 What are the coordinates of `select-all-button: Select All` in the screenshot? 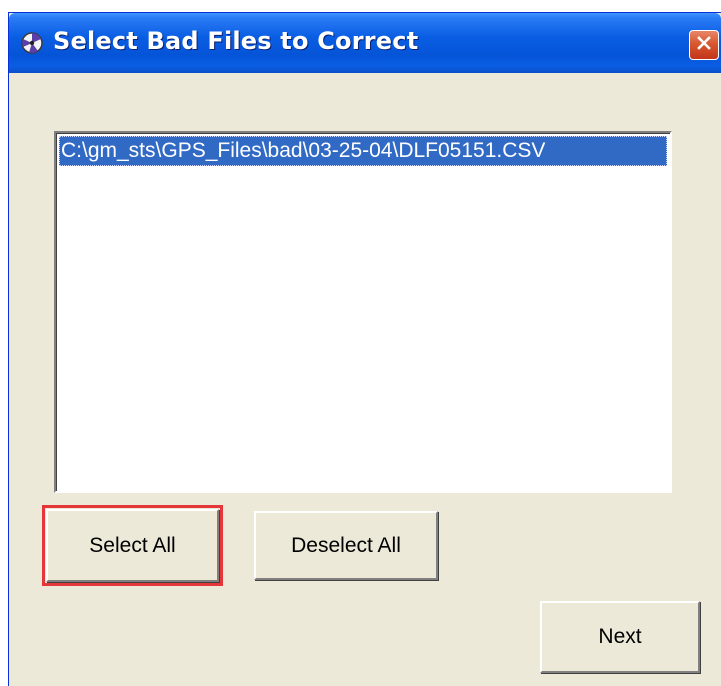 It's located at (132, 545).